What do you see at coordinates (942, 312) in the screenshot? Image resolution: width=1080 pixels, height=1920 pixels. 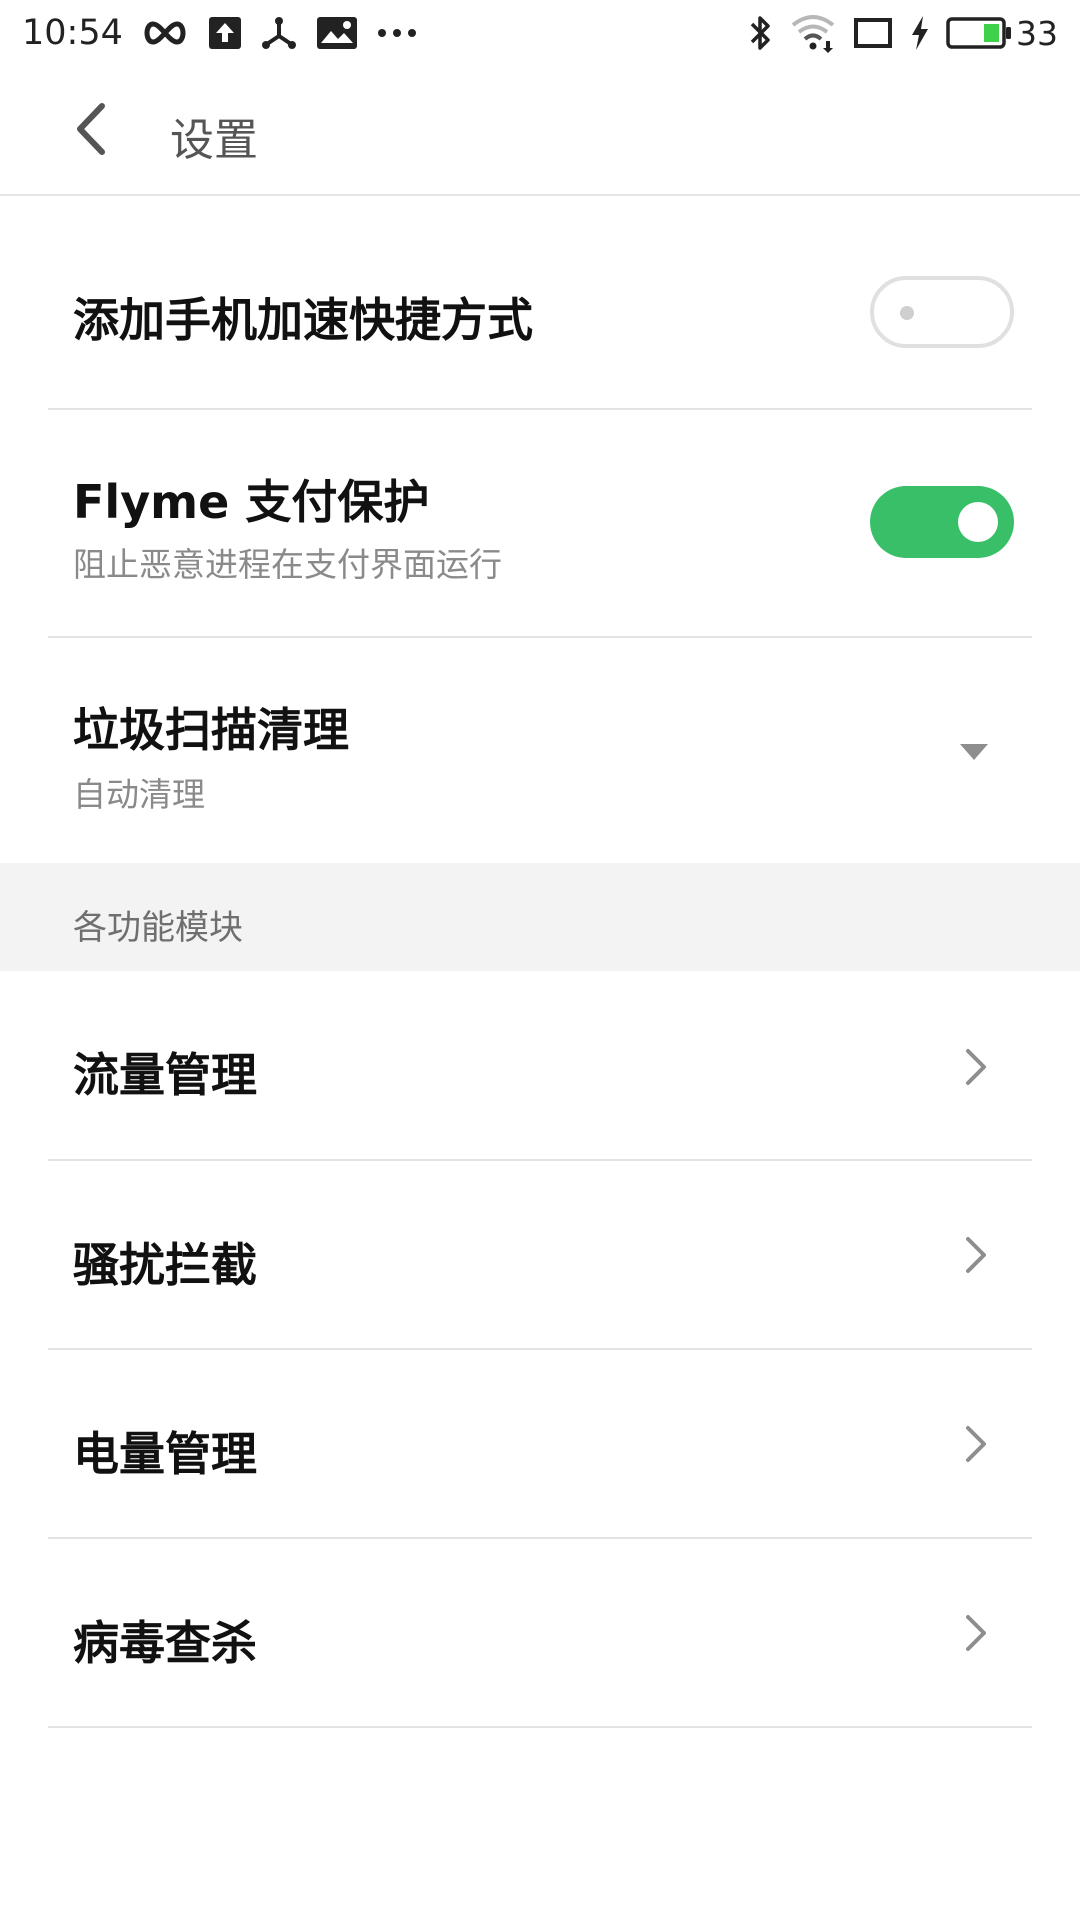 I see `shortcut-toggle` at bounding box center [942, 312].